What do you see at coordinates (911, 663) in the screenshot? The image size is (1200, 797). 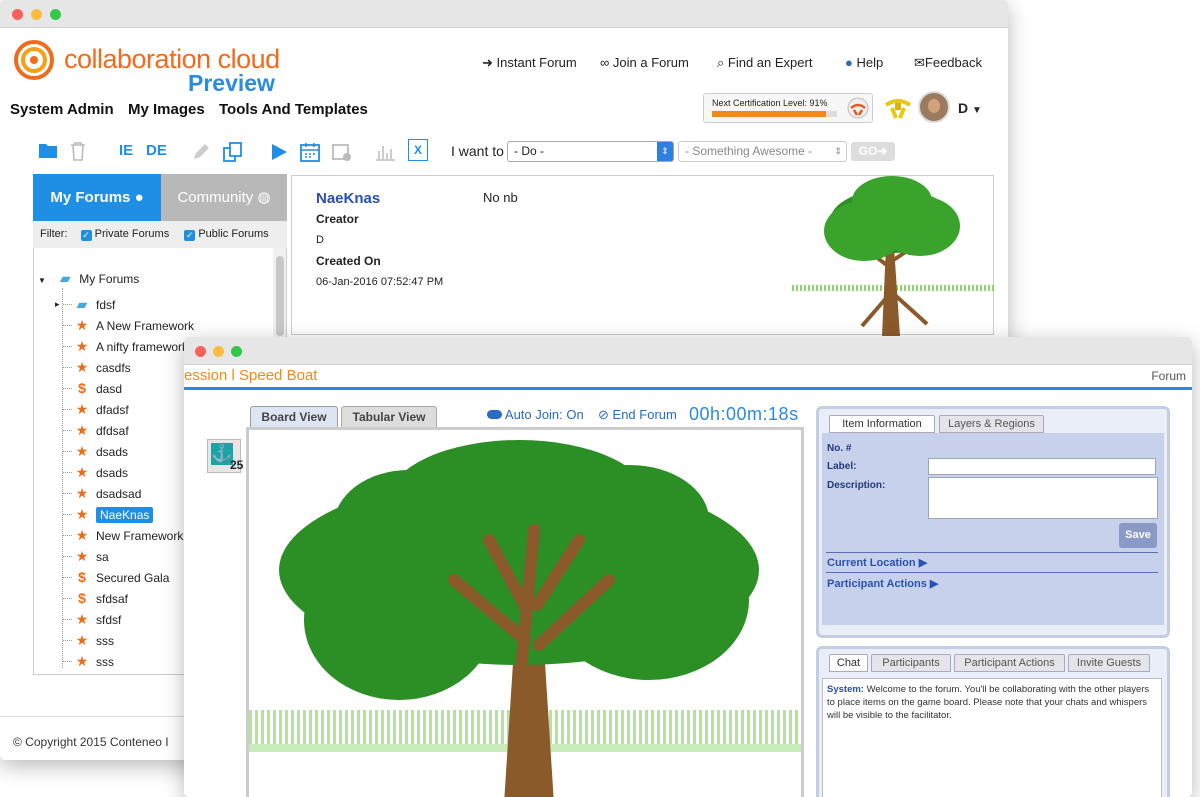 I see `tab-participants: Participants` at bounding box center [911, 663].